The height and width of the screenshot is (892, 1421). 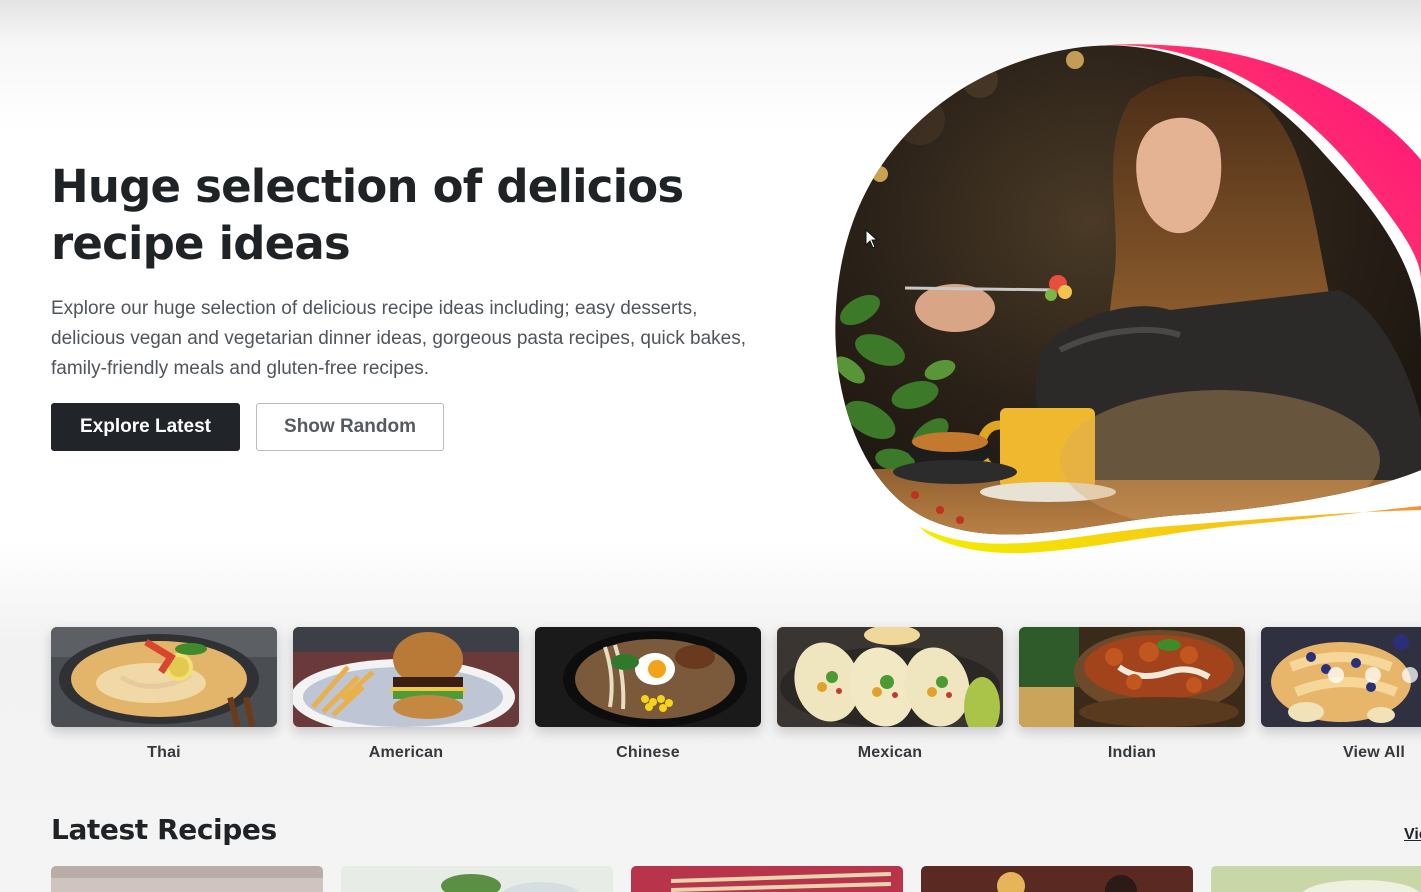 What do you see at coordinates (890, 677) in the screenshot?
I see `category-mexican-image` at bounding box center [890, 677].